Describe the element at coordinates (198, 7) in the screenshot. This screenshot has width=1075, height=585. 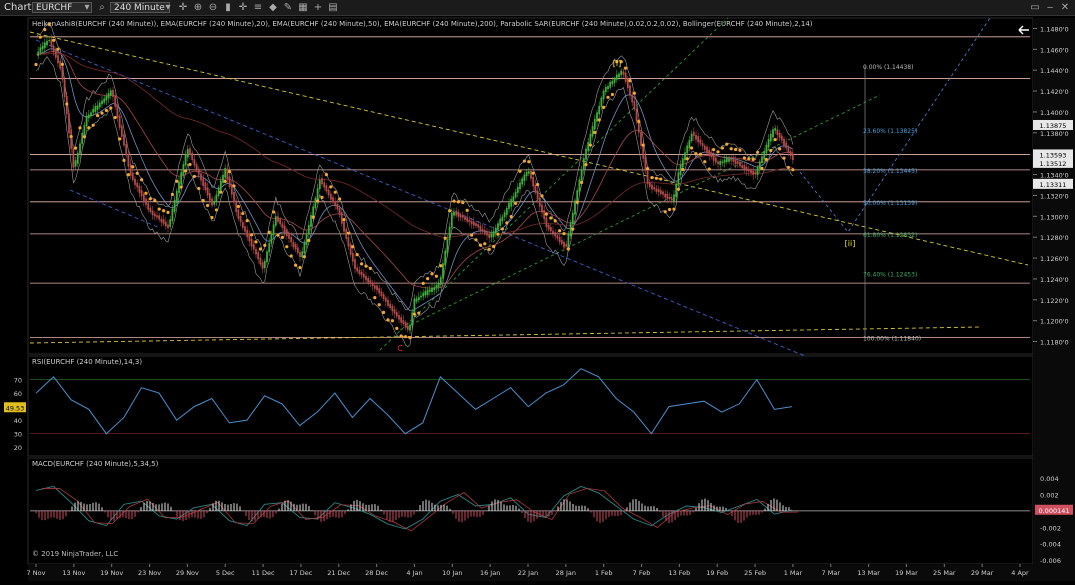
I see `zoom-in-icon: ⊕` at that location.